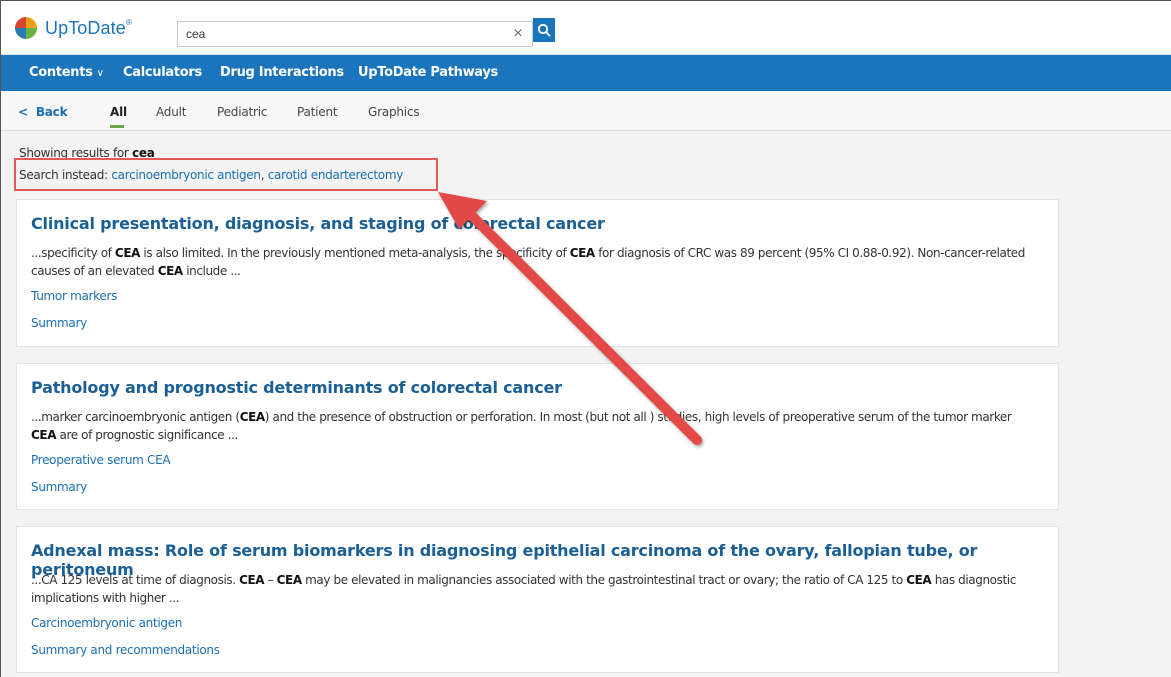 This screenshot has height=677, width=1171. Describe the element at coordinates (171, 111) in the screenshot. I see `tab-adult: Adult` at that location.